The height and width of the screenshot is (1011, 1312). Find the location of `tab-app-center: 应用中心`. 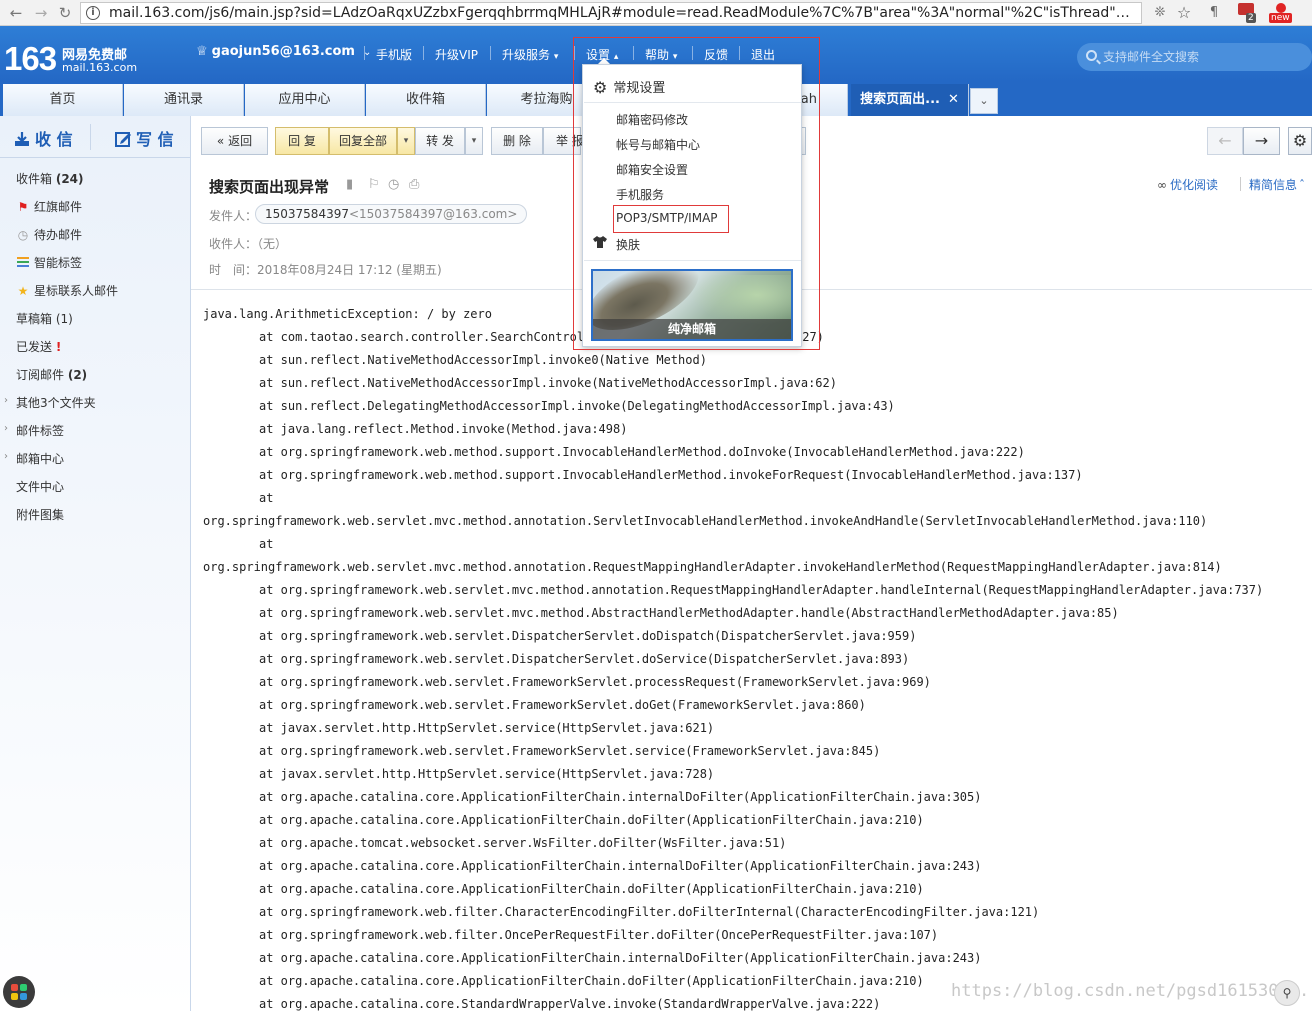

tab-app-center: 应用中心 is located at coordinates (305, 100).